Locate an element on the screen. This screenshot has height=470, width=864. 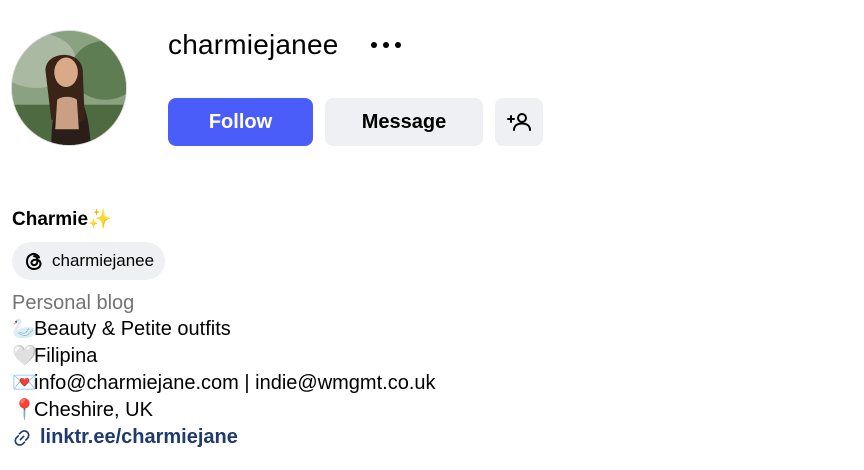
profile-link: linktr.ee/charmiejane is located at coordinates (432, 437).